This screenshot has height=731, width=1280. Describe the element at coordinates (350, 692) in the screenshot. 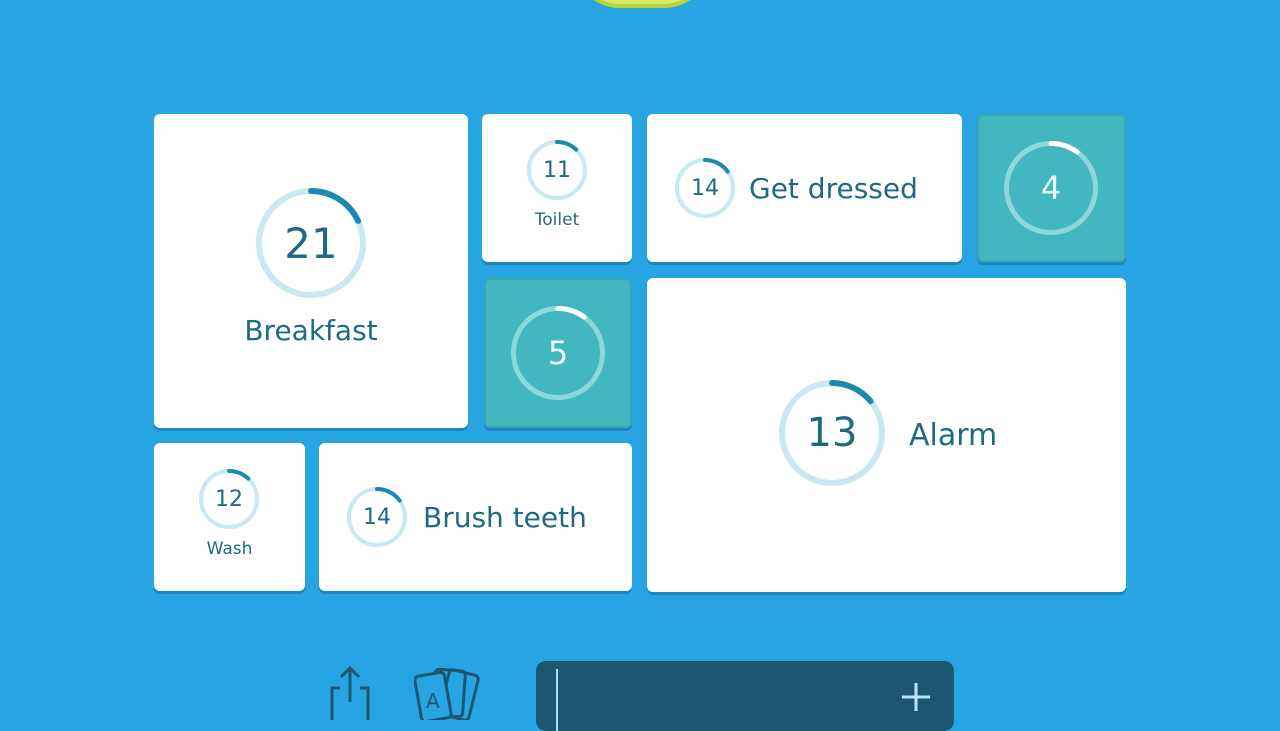

I see `share-icon` at that location.